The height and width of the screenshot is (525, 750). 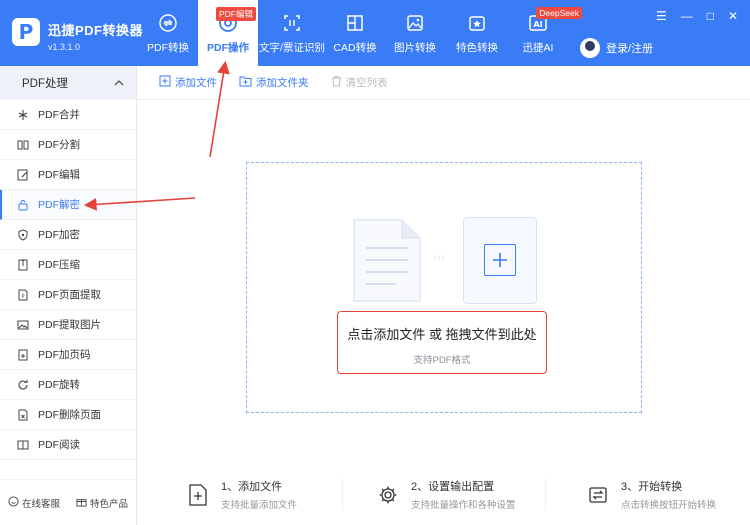 What do you see at coordinates (336, 82) in the screenshot?
I see `trash-icon` at bounding box center [336, 82].